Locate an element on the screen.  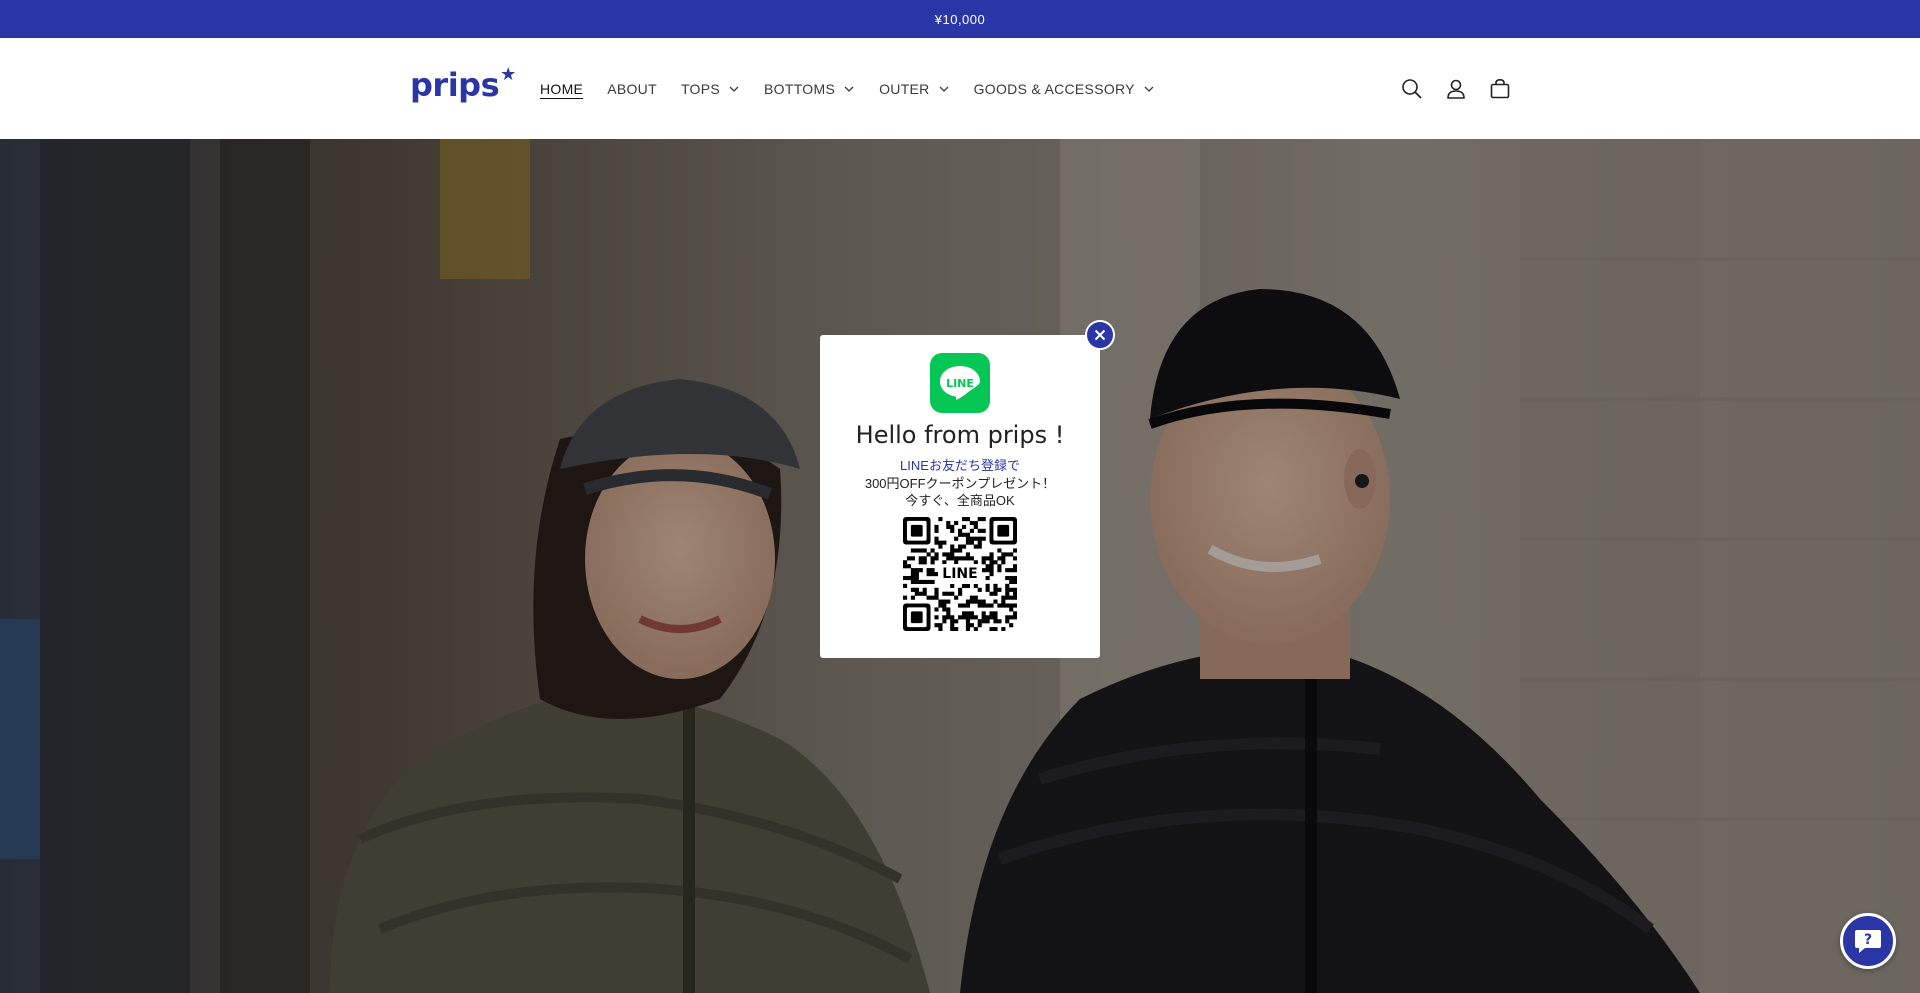
nav-item-label: HOME is located at coordinates (562, 88).